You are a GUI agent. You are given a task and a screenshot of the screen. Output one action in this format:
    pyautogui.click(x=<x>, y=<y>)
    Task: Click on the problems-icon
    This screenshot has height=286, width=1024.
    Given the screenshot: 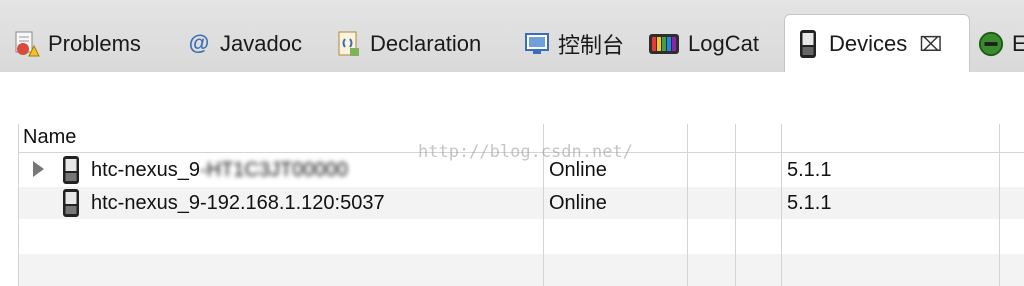 What is the action you would take?
    pyautogui.click(x=27, y=44)
    